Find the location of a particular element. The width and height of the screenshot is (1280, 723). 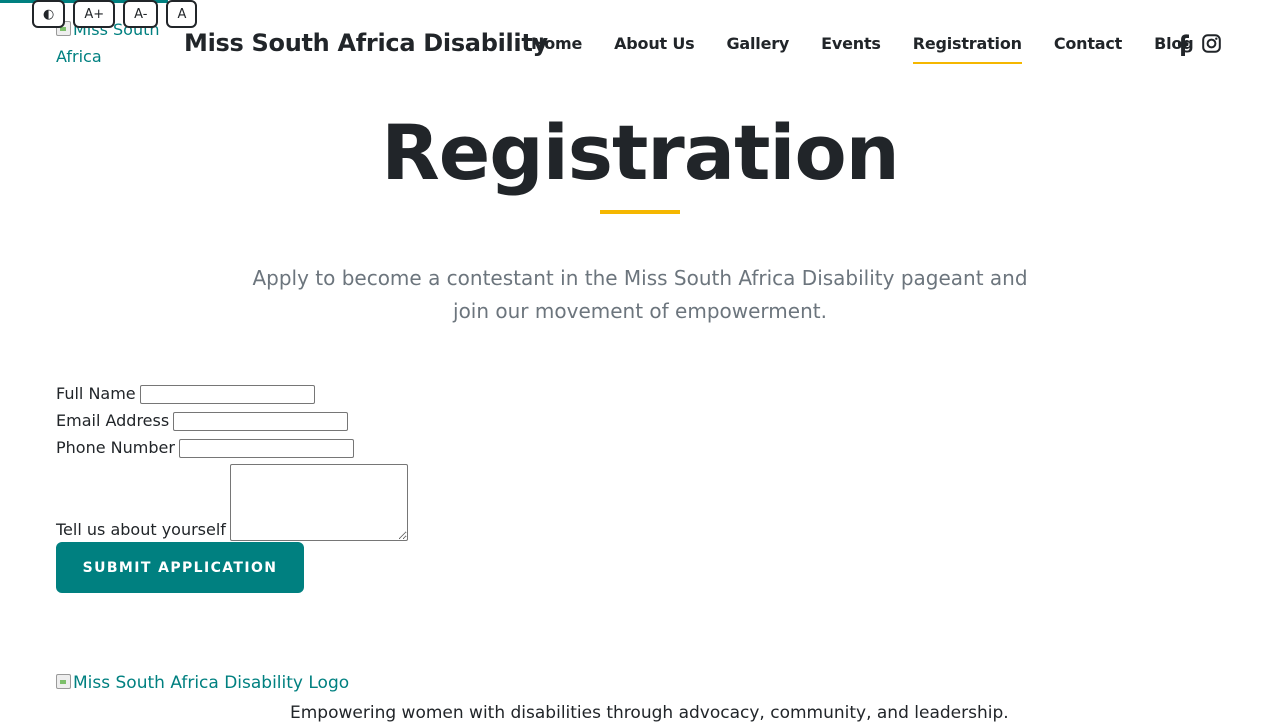

full-name-row: Full Name is located at coordinates (232, 391).